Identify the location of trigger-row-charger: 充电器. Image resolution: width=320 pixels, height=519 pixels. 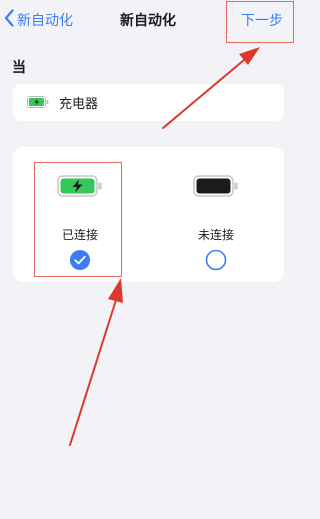
(148, 102).